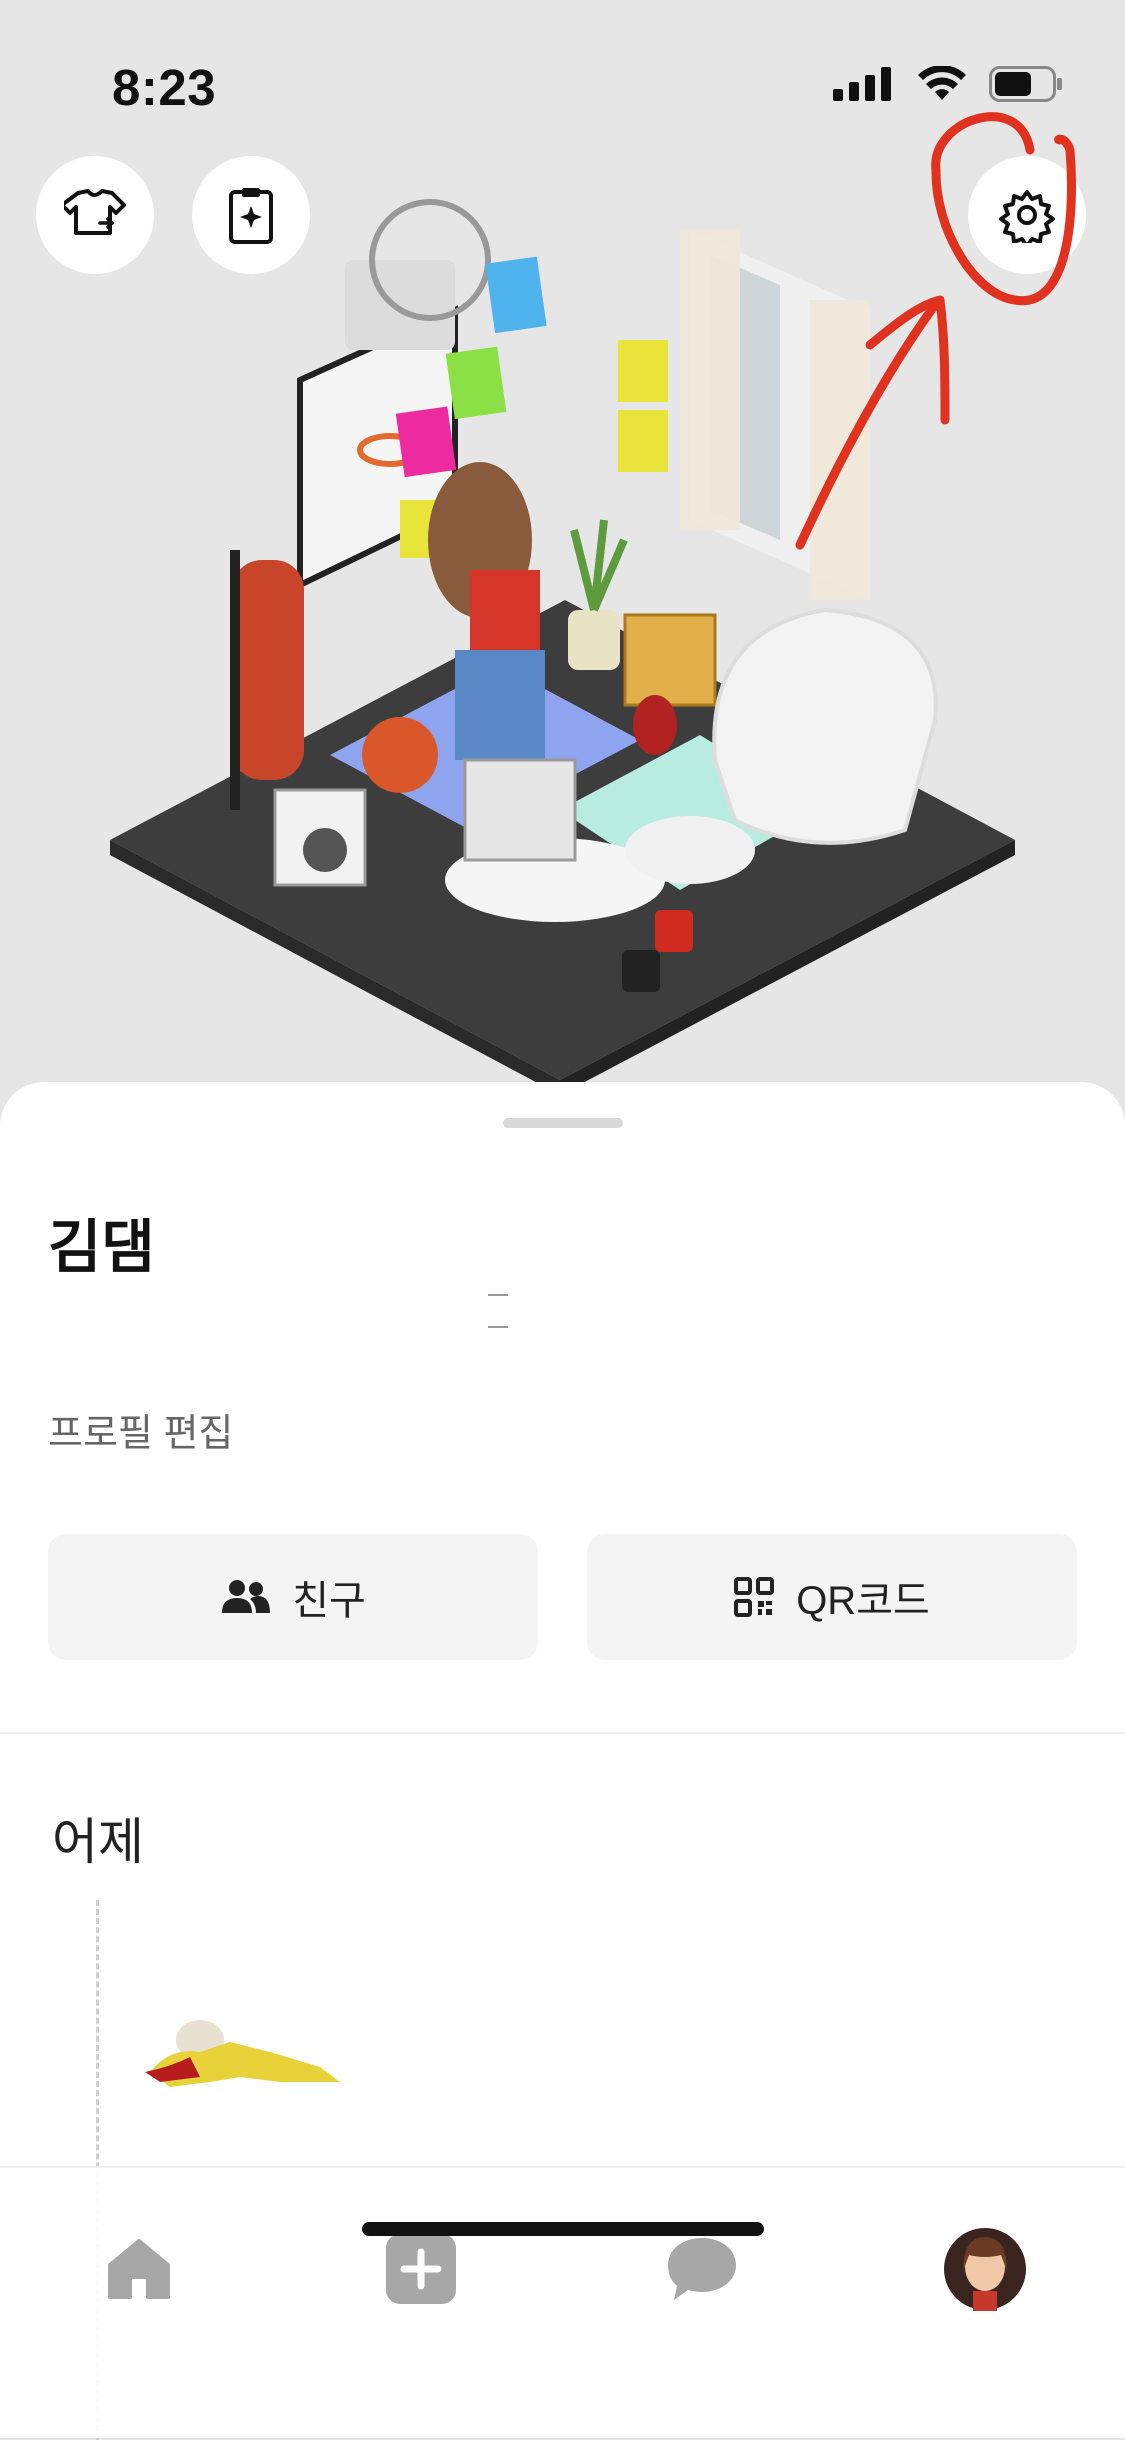 This screenshot has width=1125, height=2440. What do you see at coordinates (246, 1596) in the screenshot?
I see `people-icon` at bounding box center [246, 1596].